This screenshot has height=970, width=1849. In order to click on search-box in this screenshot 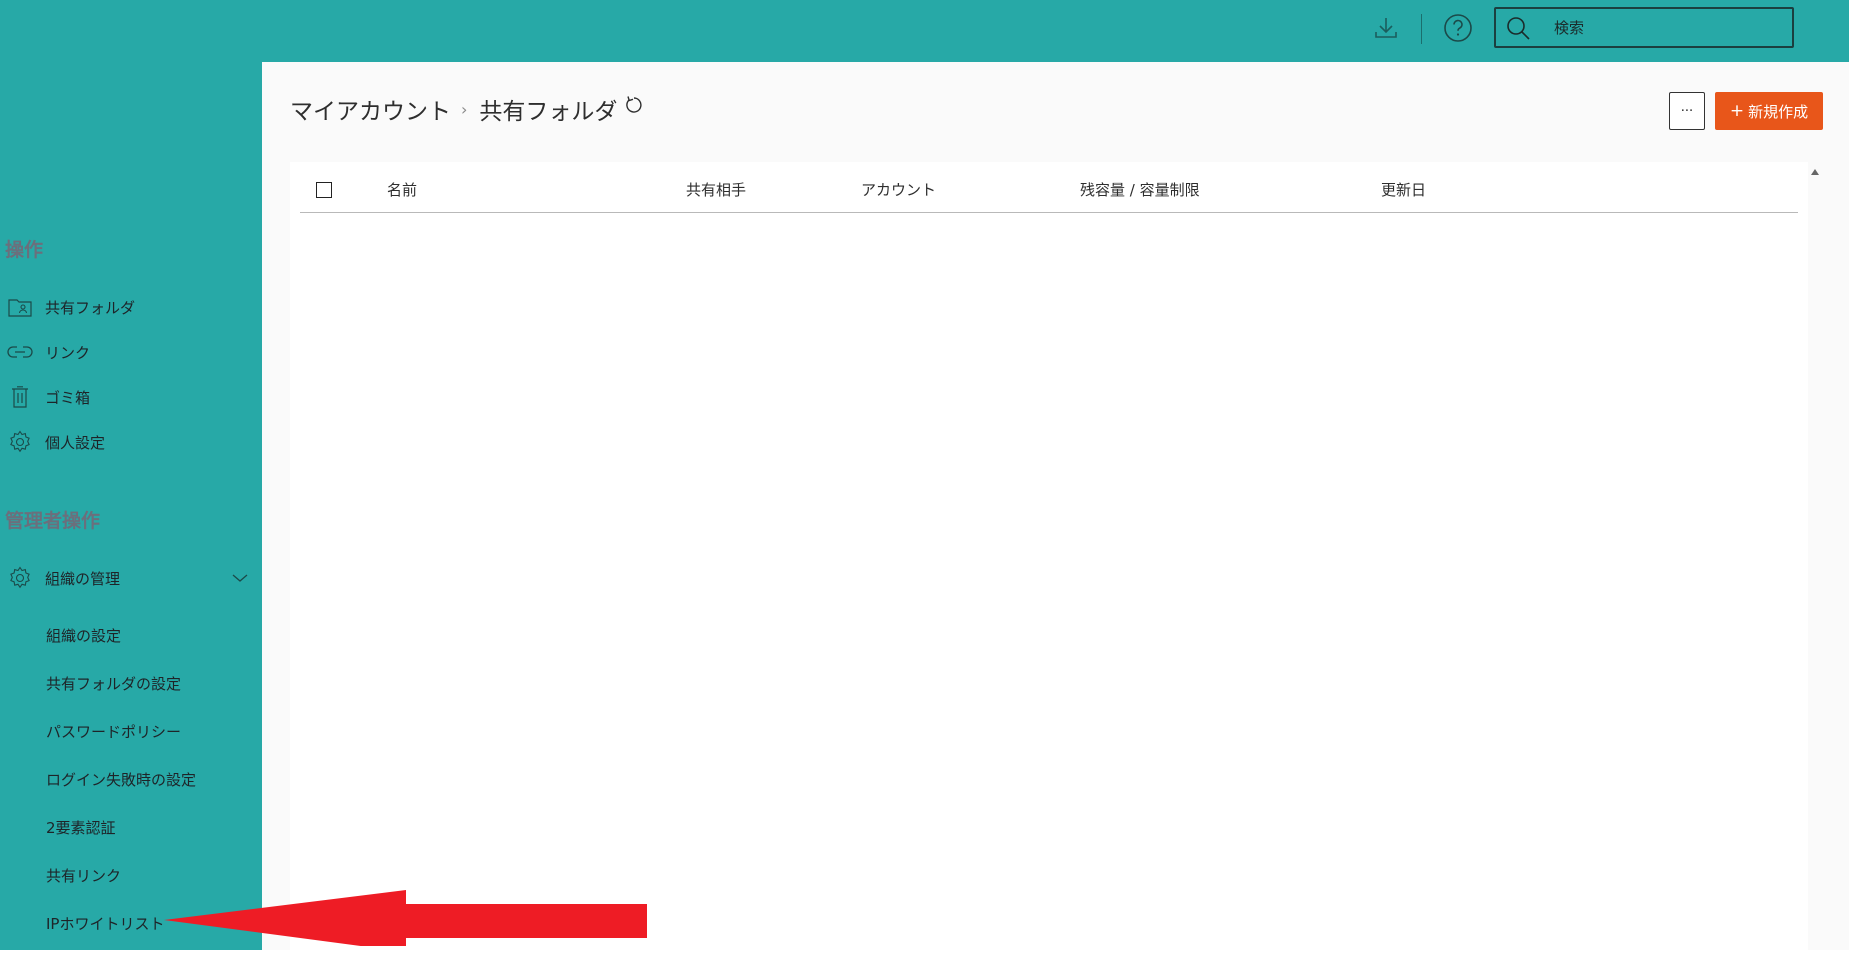, I will do `click(1644, 27)`.